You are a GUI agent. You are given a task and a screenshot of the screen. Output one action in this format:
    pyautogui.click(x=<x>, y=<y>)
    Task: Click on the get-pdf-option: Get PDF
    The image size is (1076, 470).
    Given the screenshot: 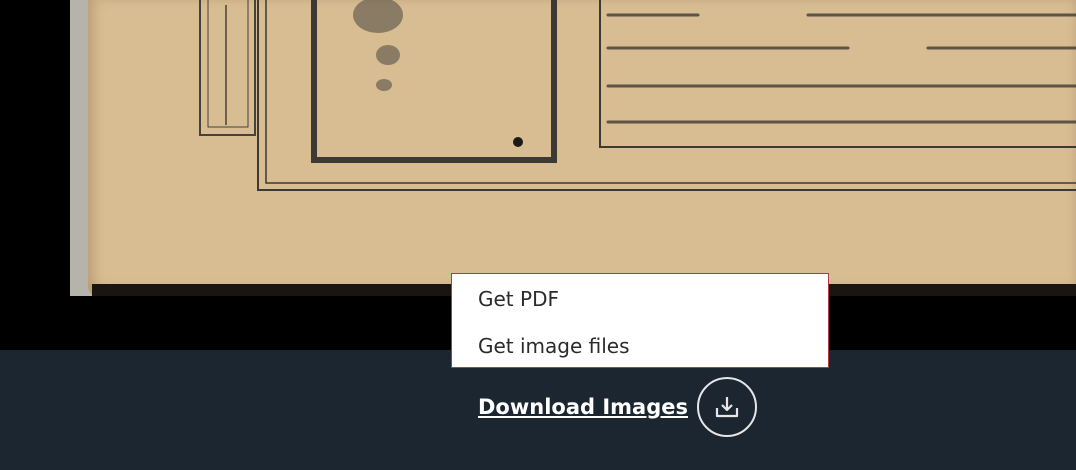 What is the action you would take?
    pyautogui.click(x=518, y=299)
    